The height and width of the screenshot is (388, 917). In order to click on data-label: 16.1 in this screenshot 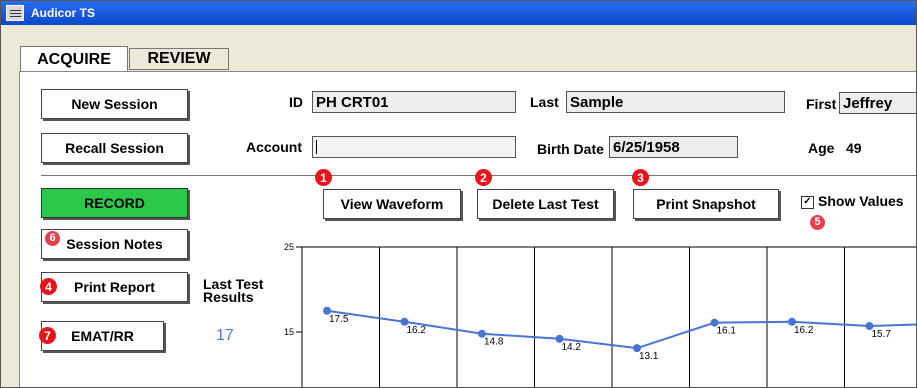, I will do `click(727, 331)`.